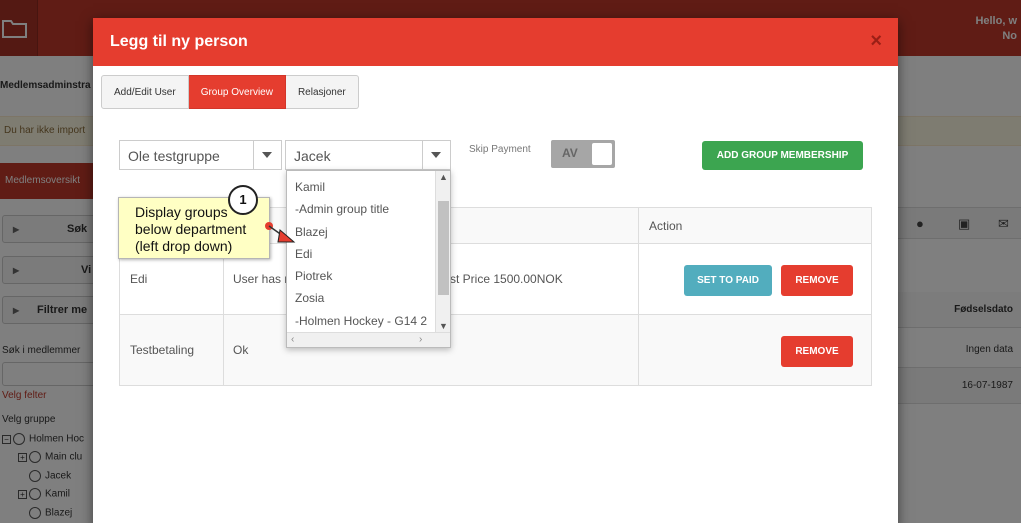 The image size is (1021, 523). Describe the element at coordinates (443, 326) in the screenshot. I see `chevron-down-icon: ▼` at that location.